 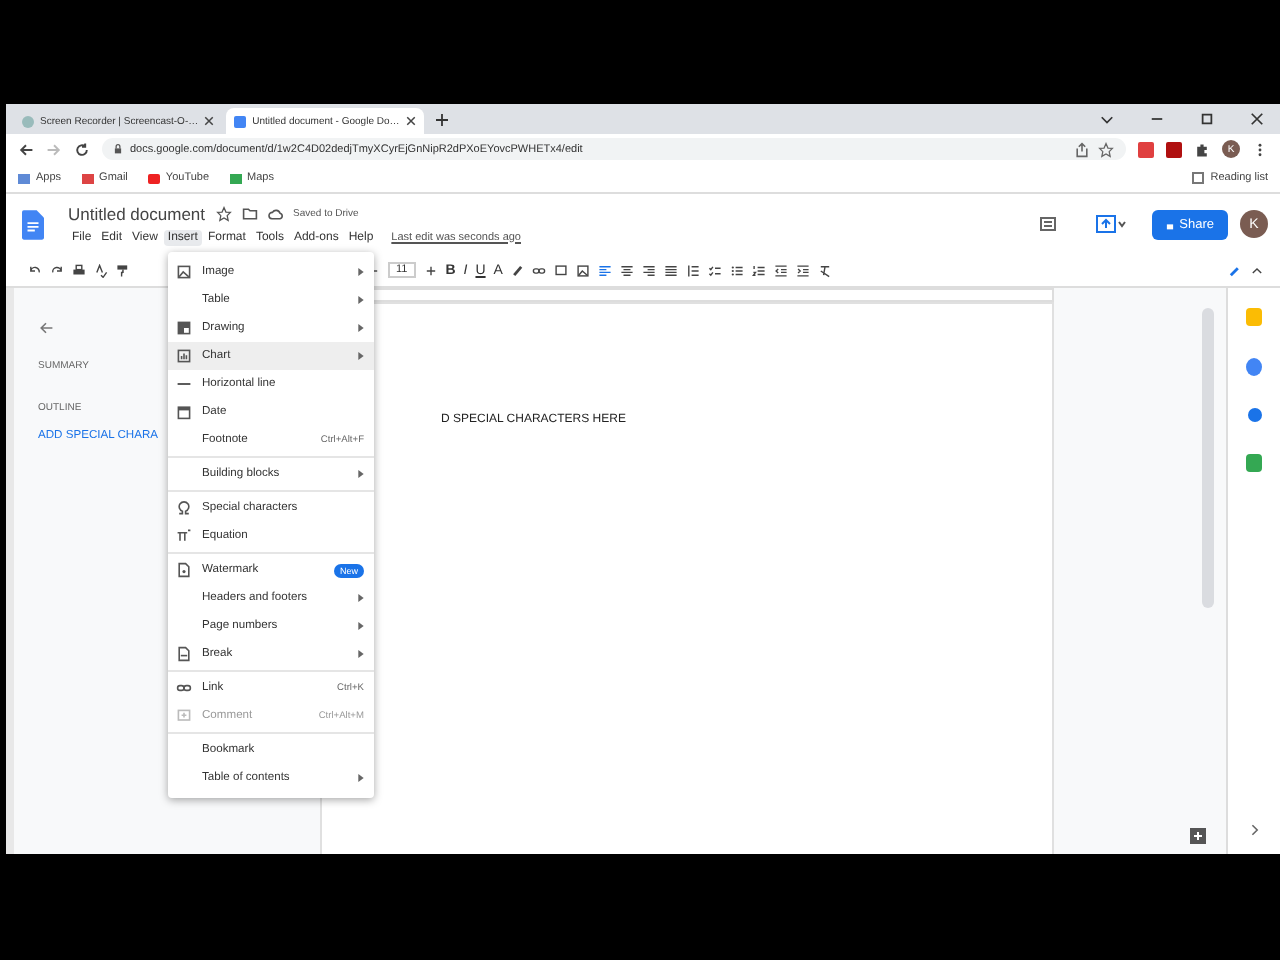 What do you see at coordinates (184, 536) in the screenshot?
I see `pi-icon` at bounding box center [184, 536].